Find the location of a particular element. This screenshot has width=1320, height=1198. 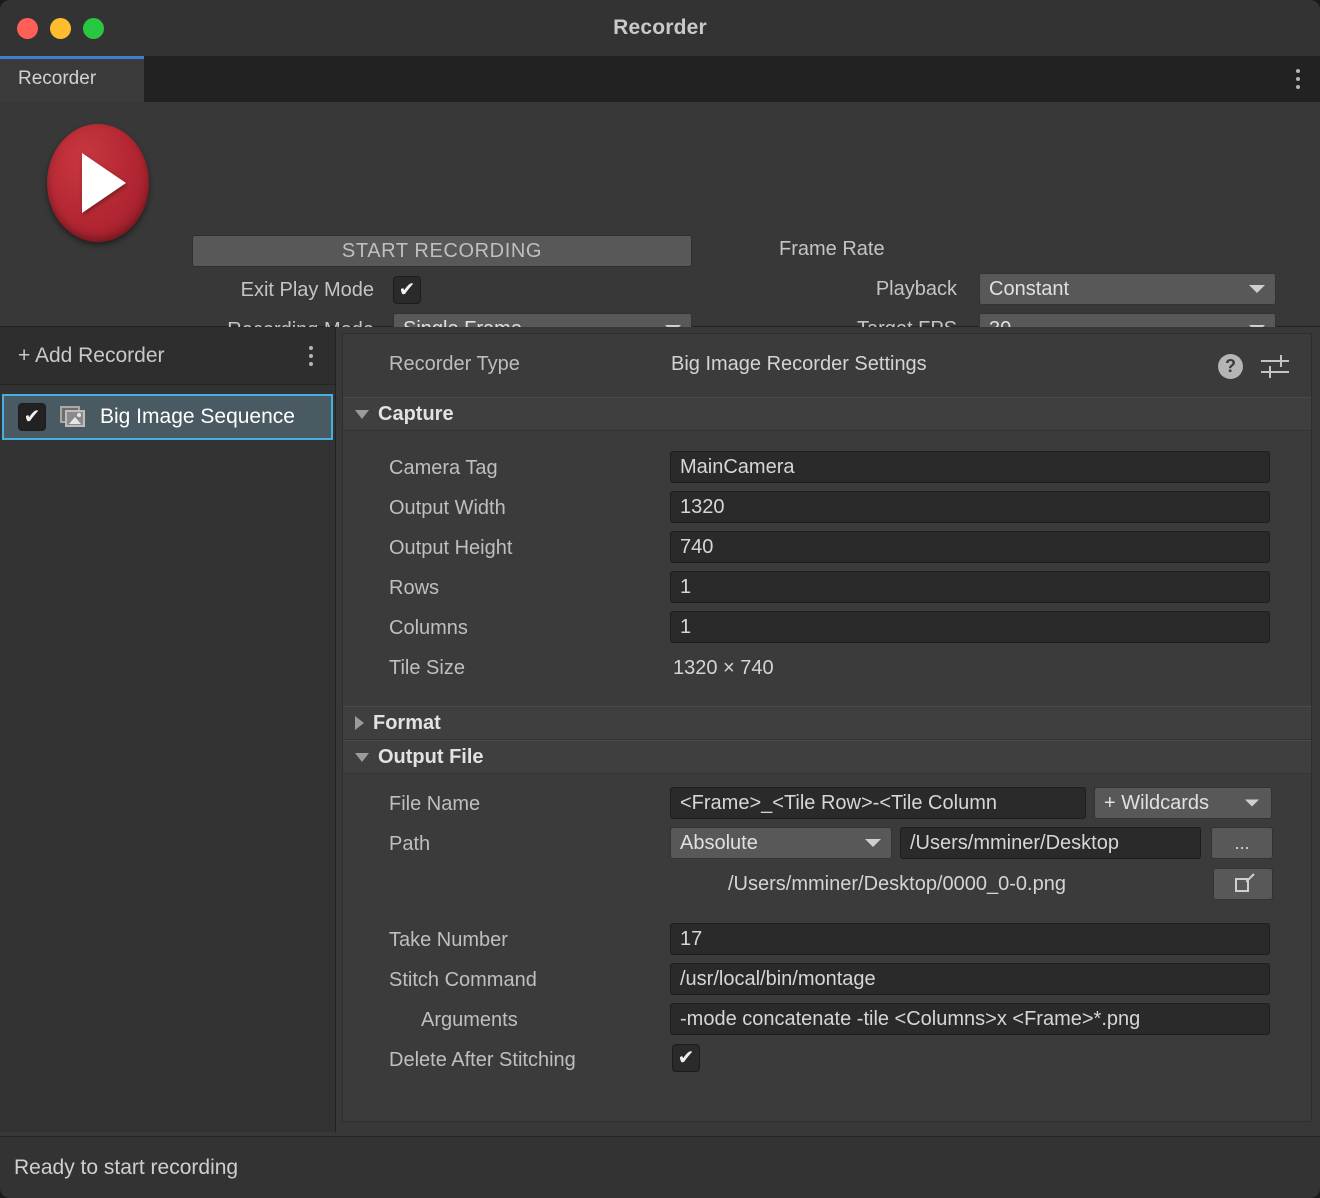

path-label-wrap: Path is located at coordinates (409, 844).